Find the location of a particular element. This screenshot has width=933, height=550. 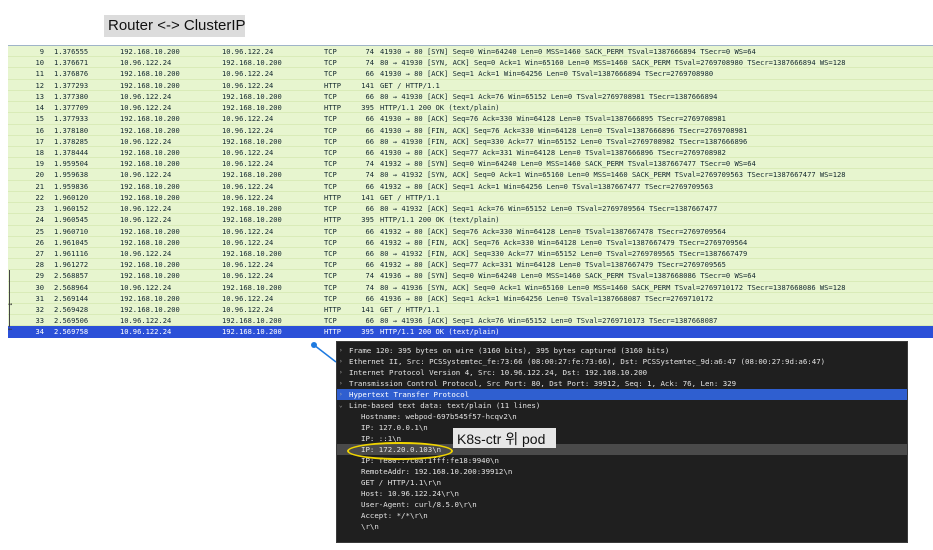

packet-time: 1.960545 is located at coordinates (71, 220).